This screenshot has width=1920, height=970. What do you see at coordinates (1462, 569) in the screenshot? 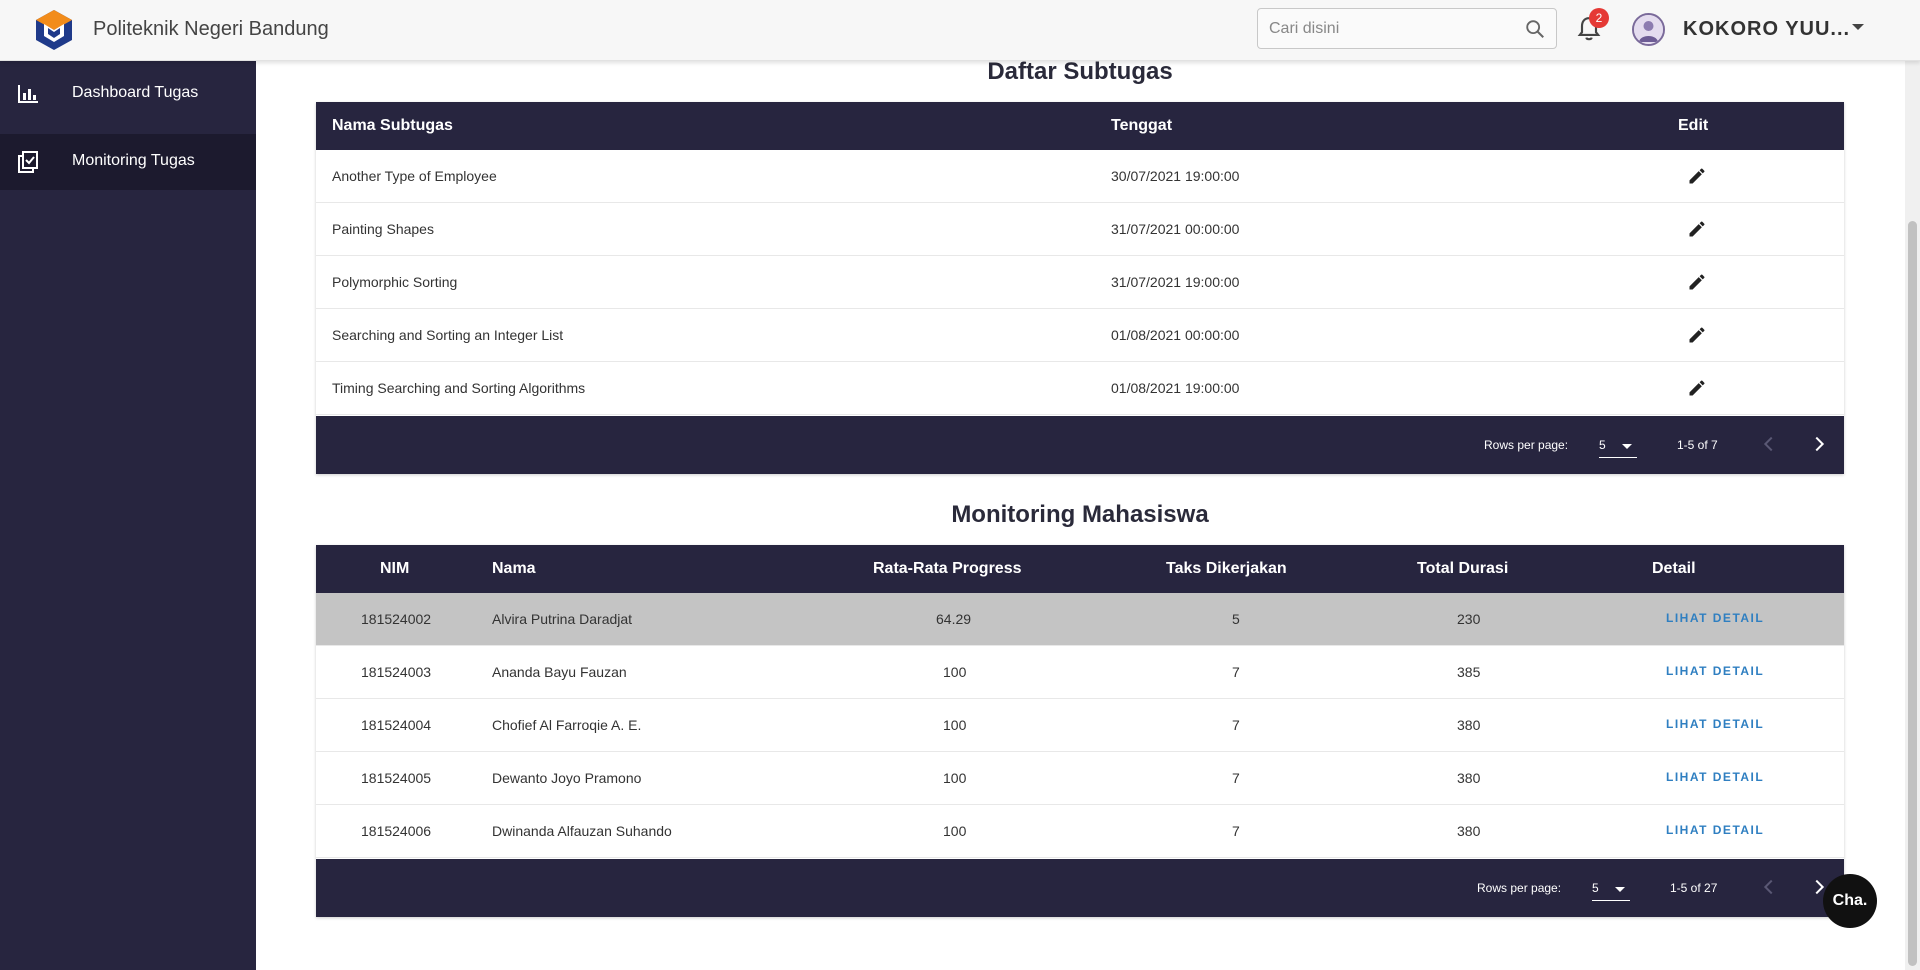
I see `column-header-total-durasi: Total Durasi` at bounding box center [1462, 569].